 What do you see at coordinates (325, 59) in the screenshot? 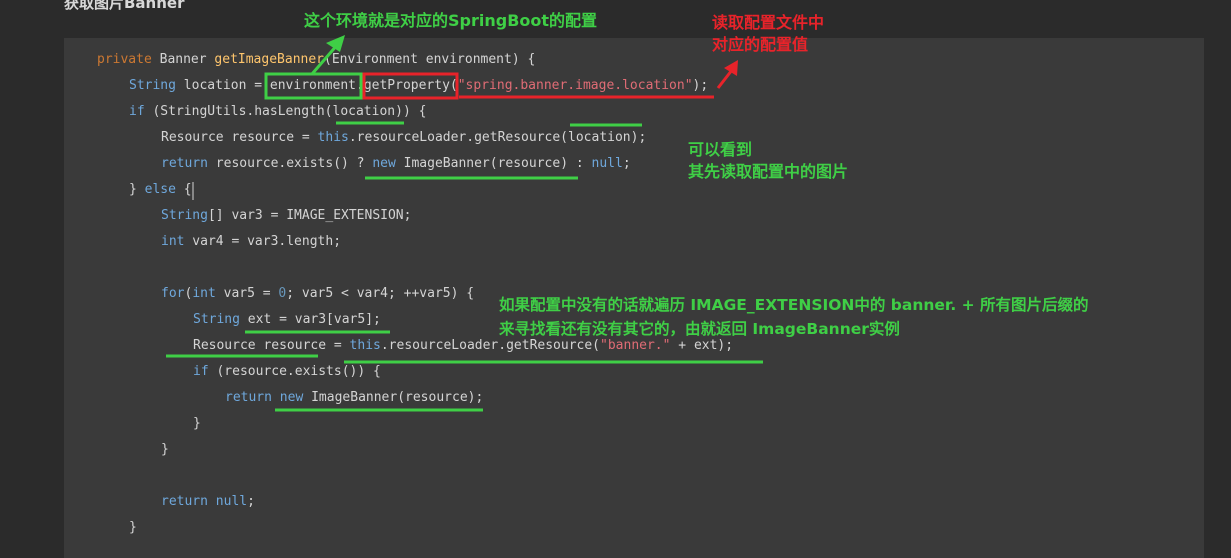
I see `env-arrow-line` at bounding box center [325, 59].